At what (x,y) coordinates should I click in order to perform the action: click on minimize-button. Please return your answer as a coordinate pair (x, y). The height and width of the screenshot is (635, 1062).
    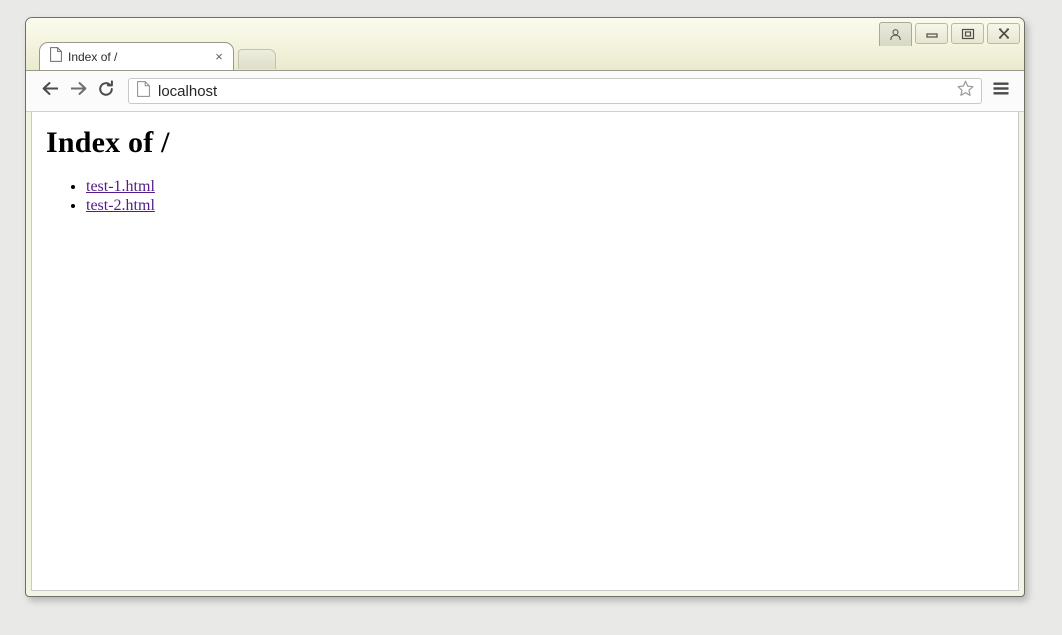
    Looking at the image, I should click on (931, 33).